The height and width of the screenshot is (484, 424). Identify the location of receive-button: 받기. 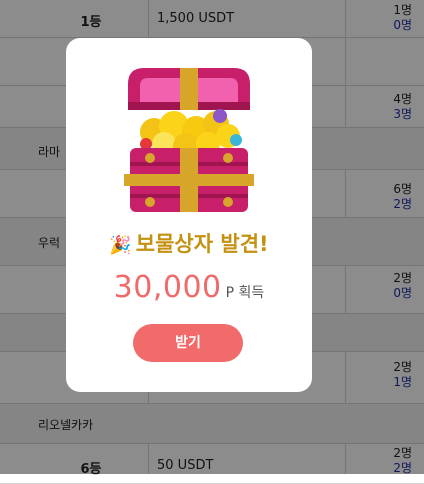
(188, 343).